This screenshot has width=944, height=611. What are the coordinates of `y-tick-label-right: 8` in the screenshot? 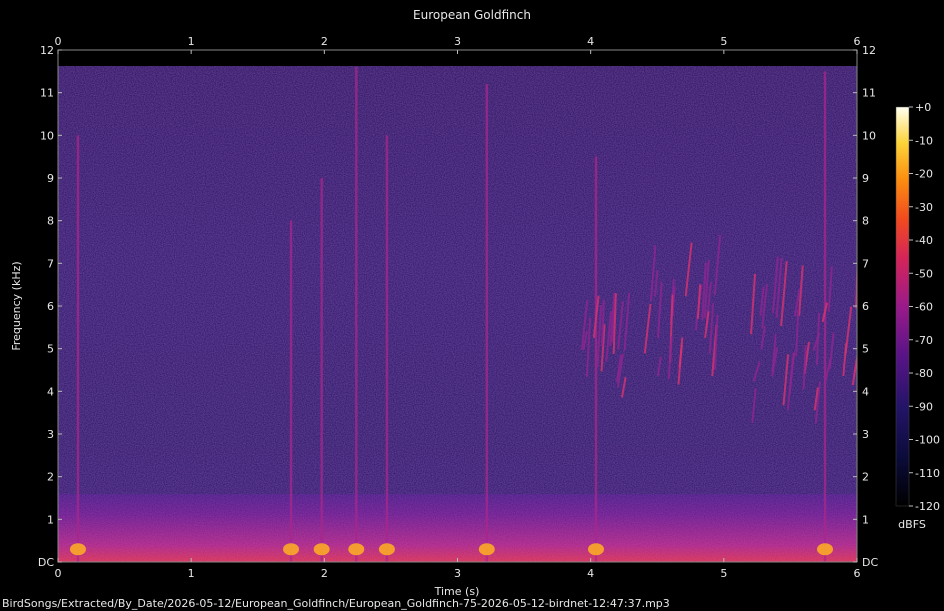 It's located at (865, 221).